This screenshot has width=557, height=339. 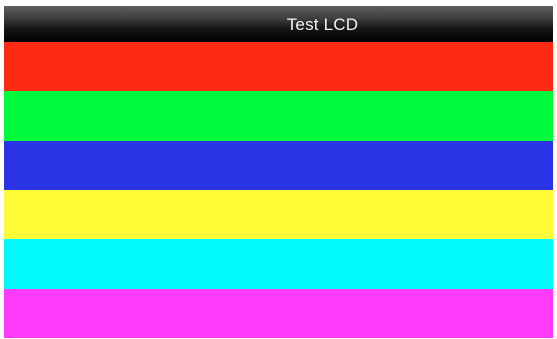 What do you see at coordinates (278, 214) in the screenshot?
I see `color-bar-yellow` at bounding box center [278, 214].